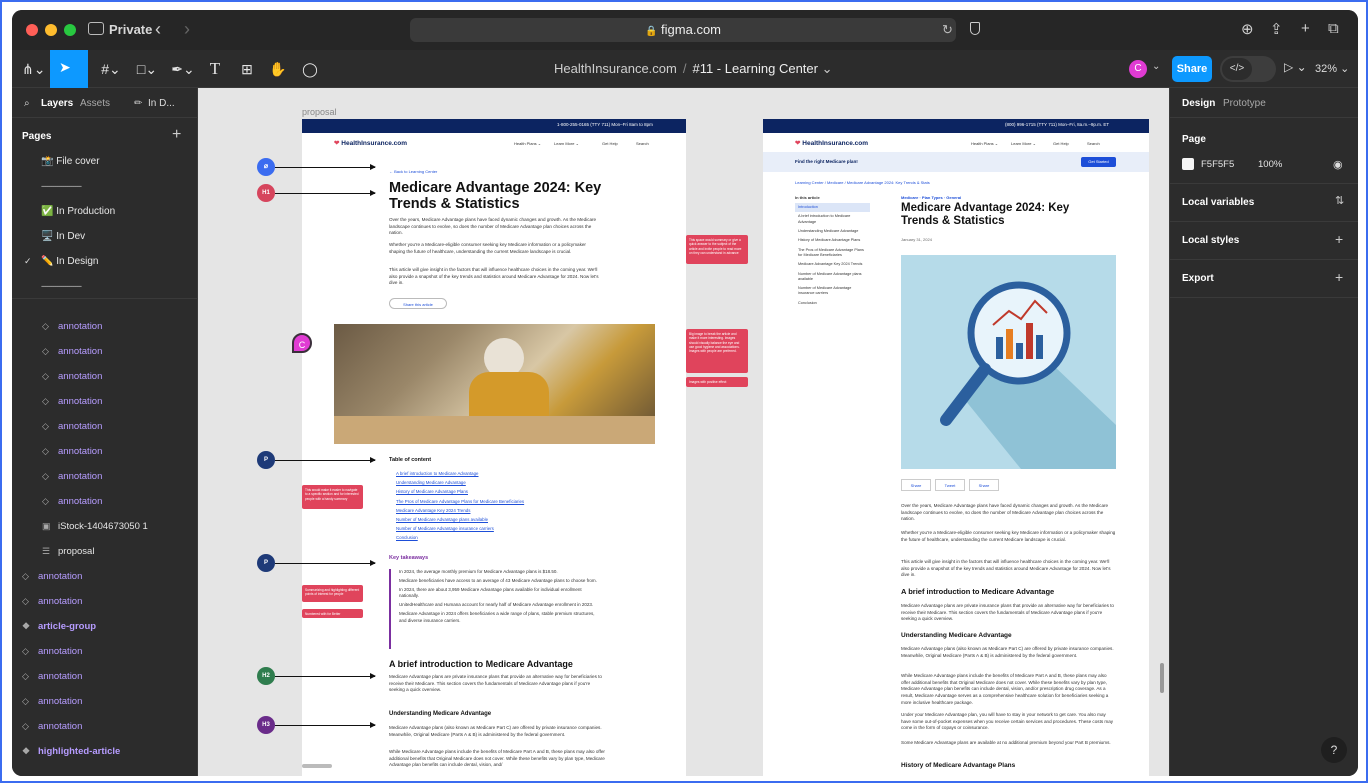 The image size is (1368, 783). I want to click on page-item: 🖥️ In Dev, so click(63, 236).